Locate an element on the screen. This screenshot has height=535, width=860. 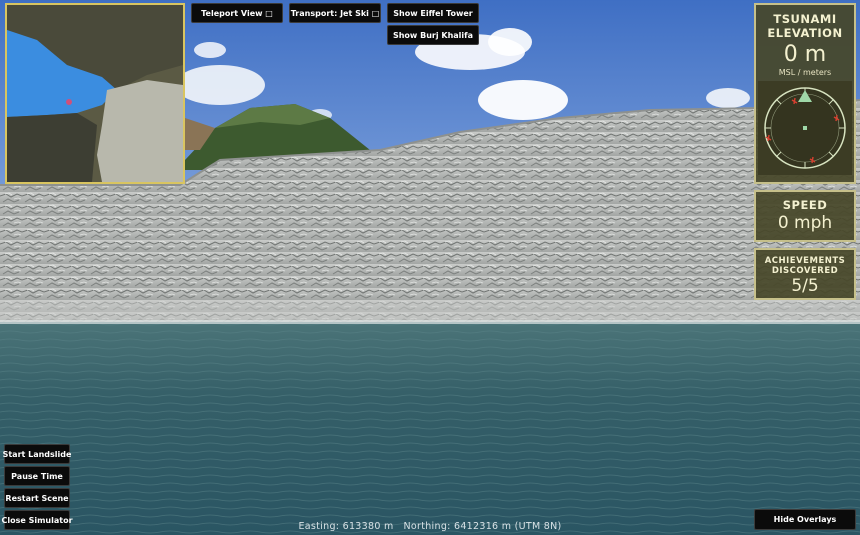
player-marker is located at coordinates (69, 102).